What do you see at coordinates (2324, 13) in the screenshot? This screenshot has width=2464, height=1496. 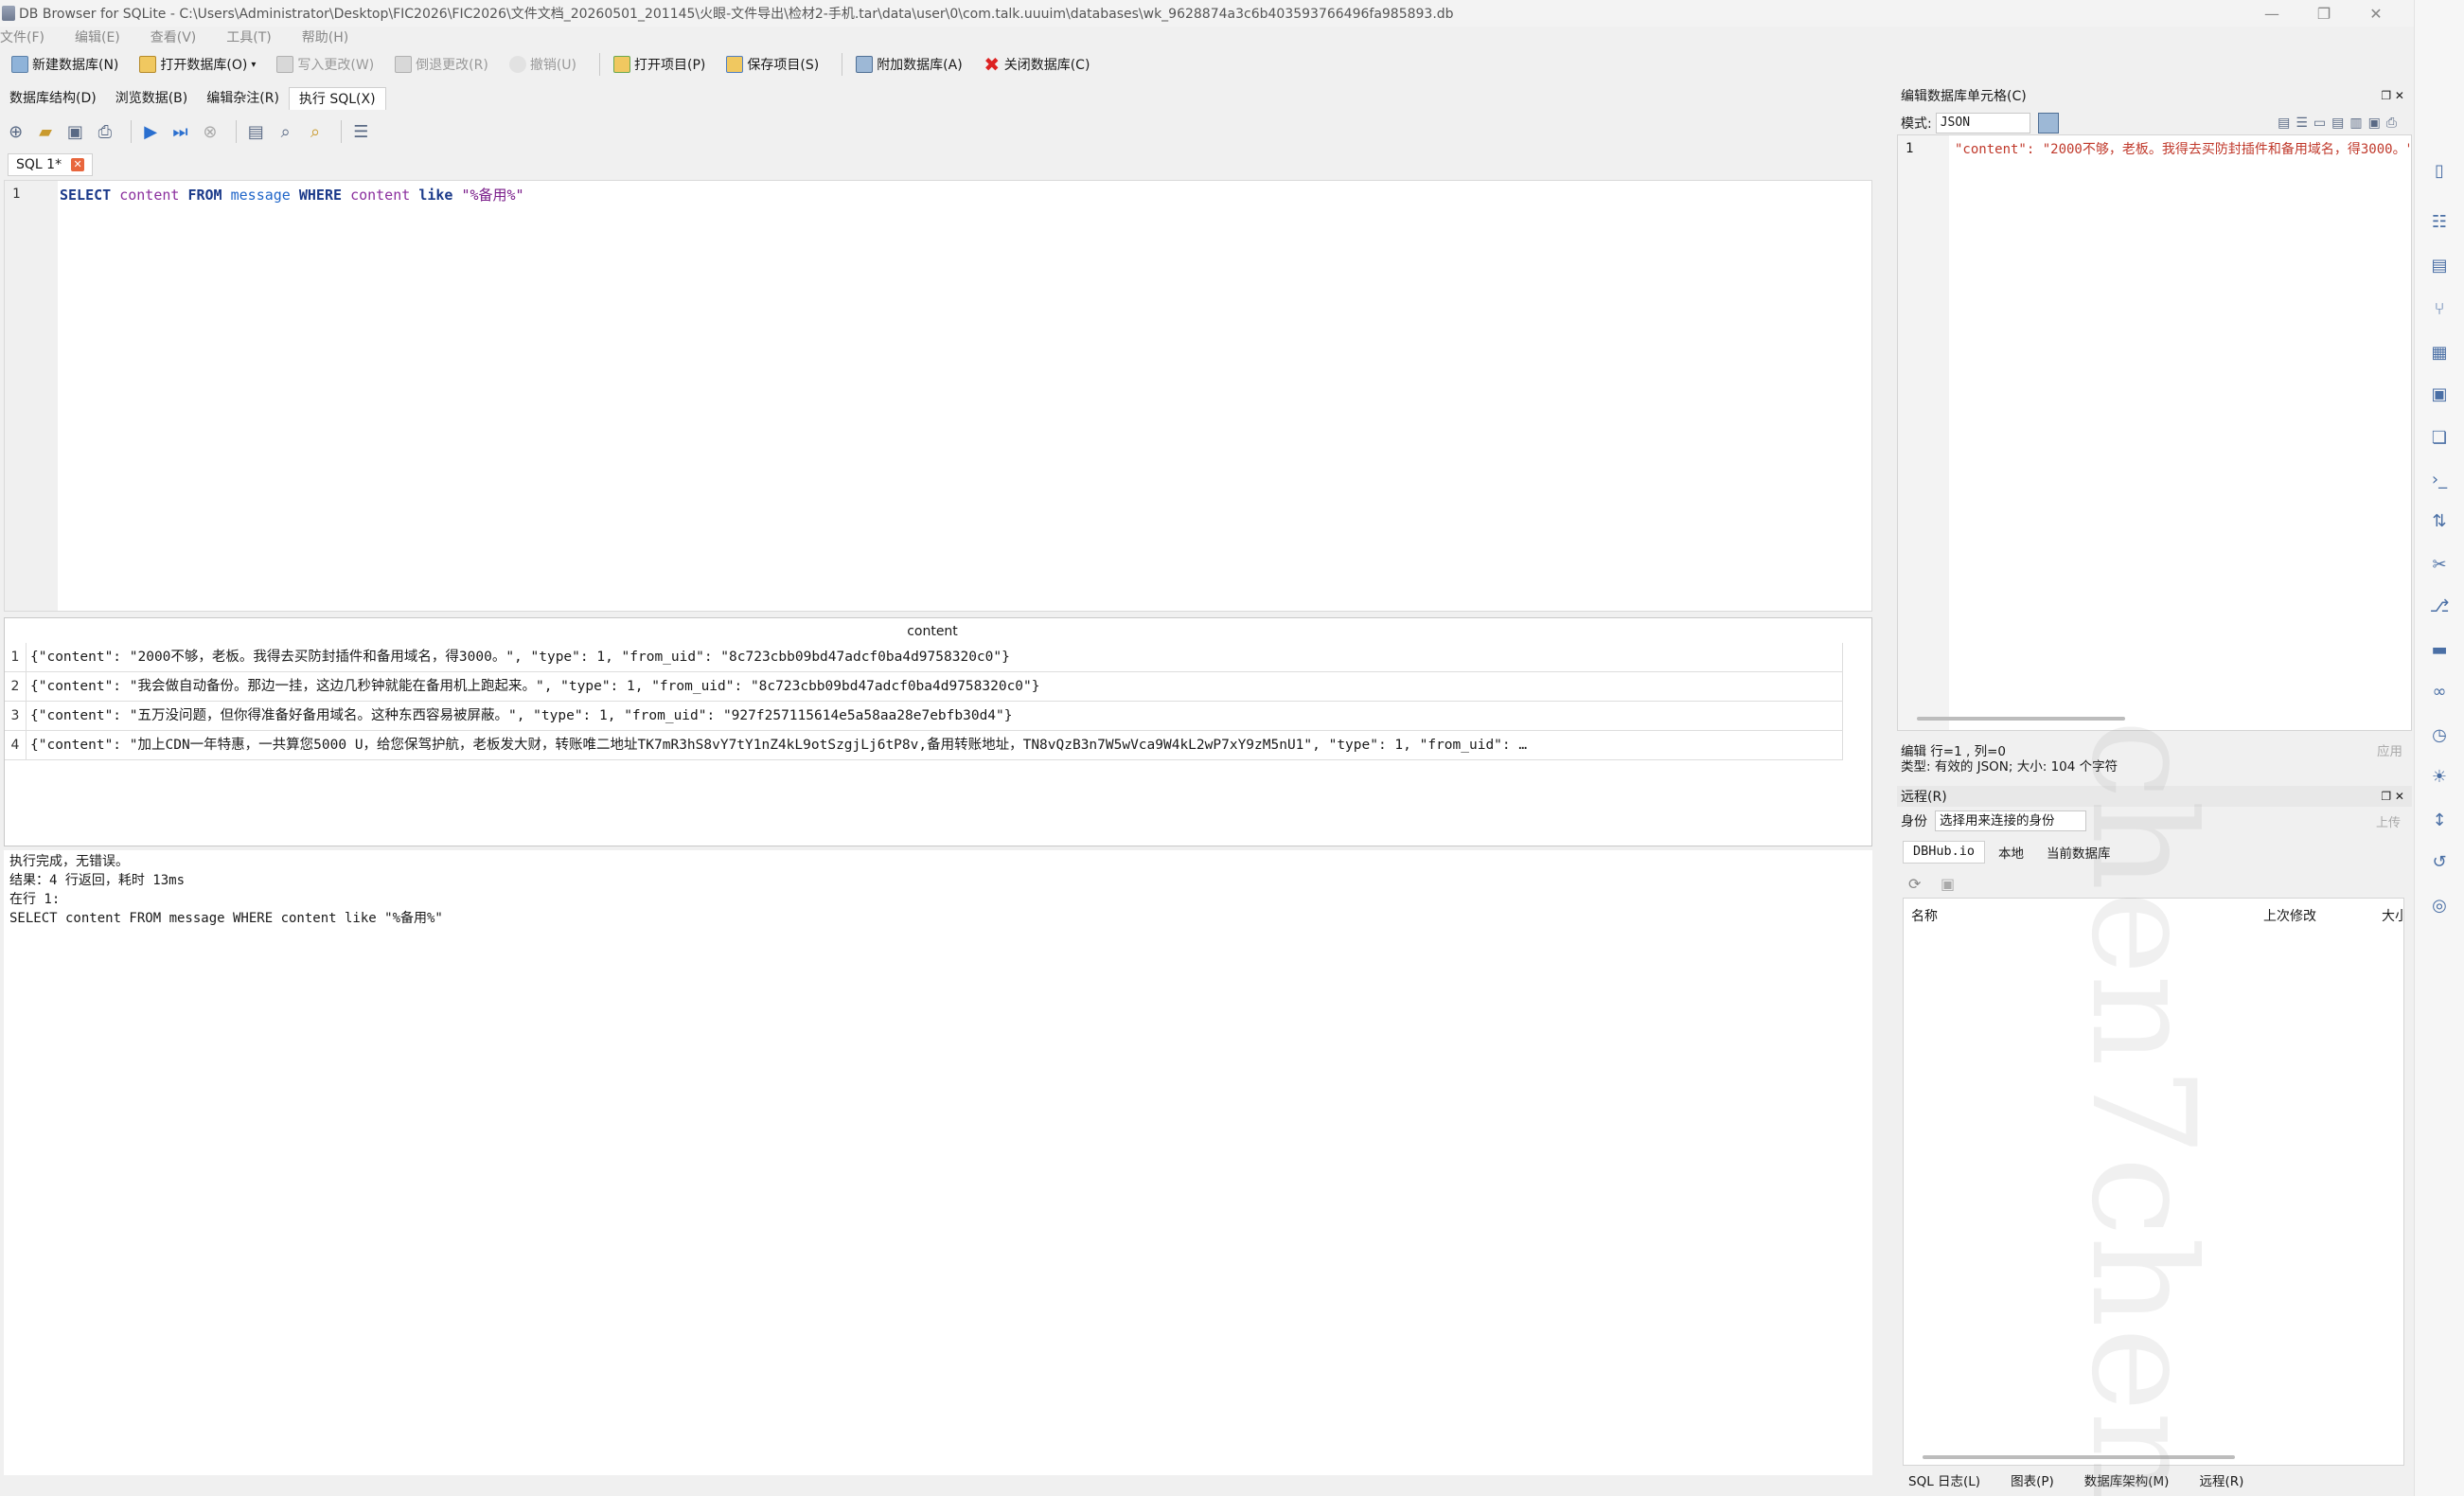 I see `maximize-button: ❐` at bounding box center [2324, 13].